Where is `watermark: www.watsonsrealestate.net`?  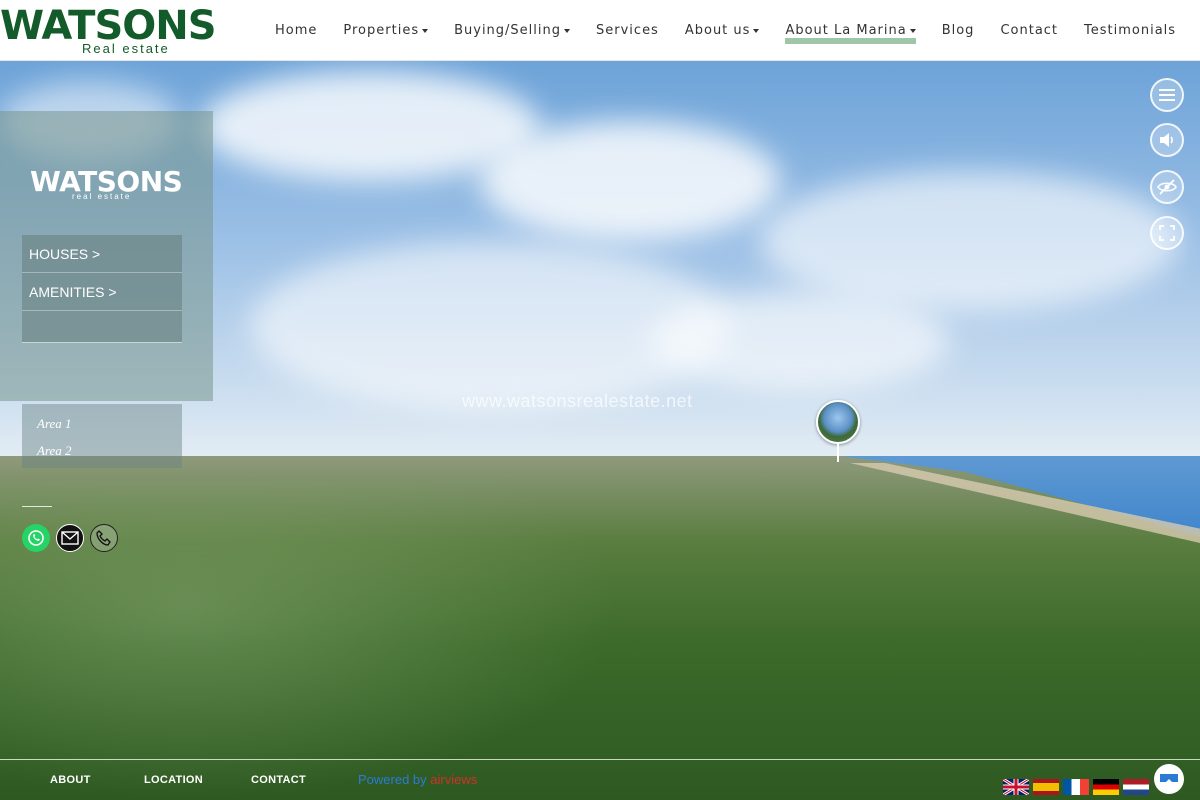
watermark: www.watsonsrealestate.net is located at coordinates (577, 401).